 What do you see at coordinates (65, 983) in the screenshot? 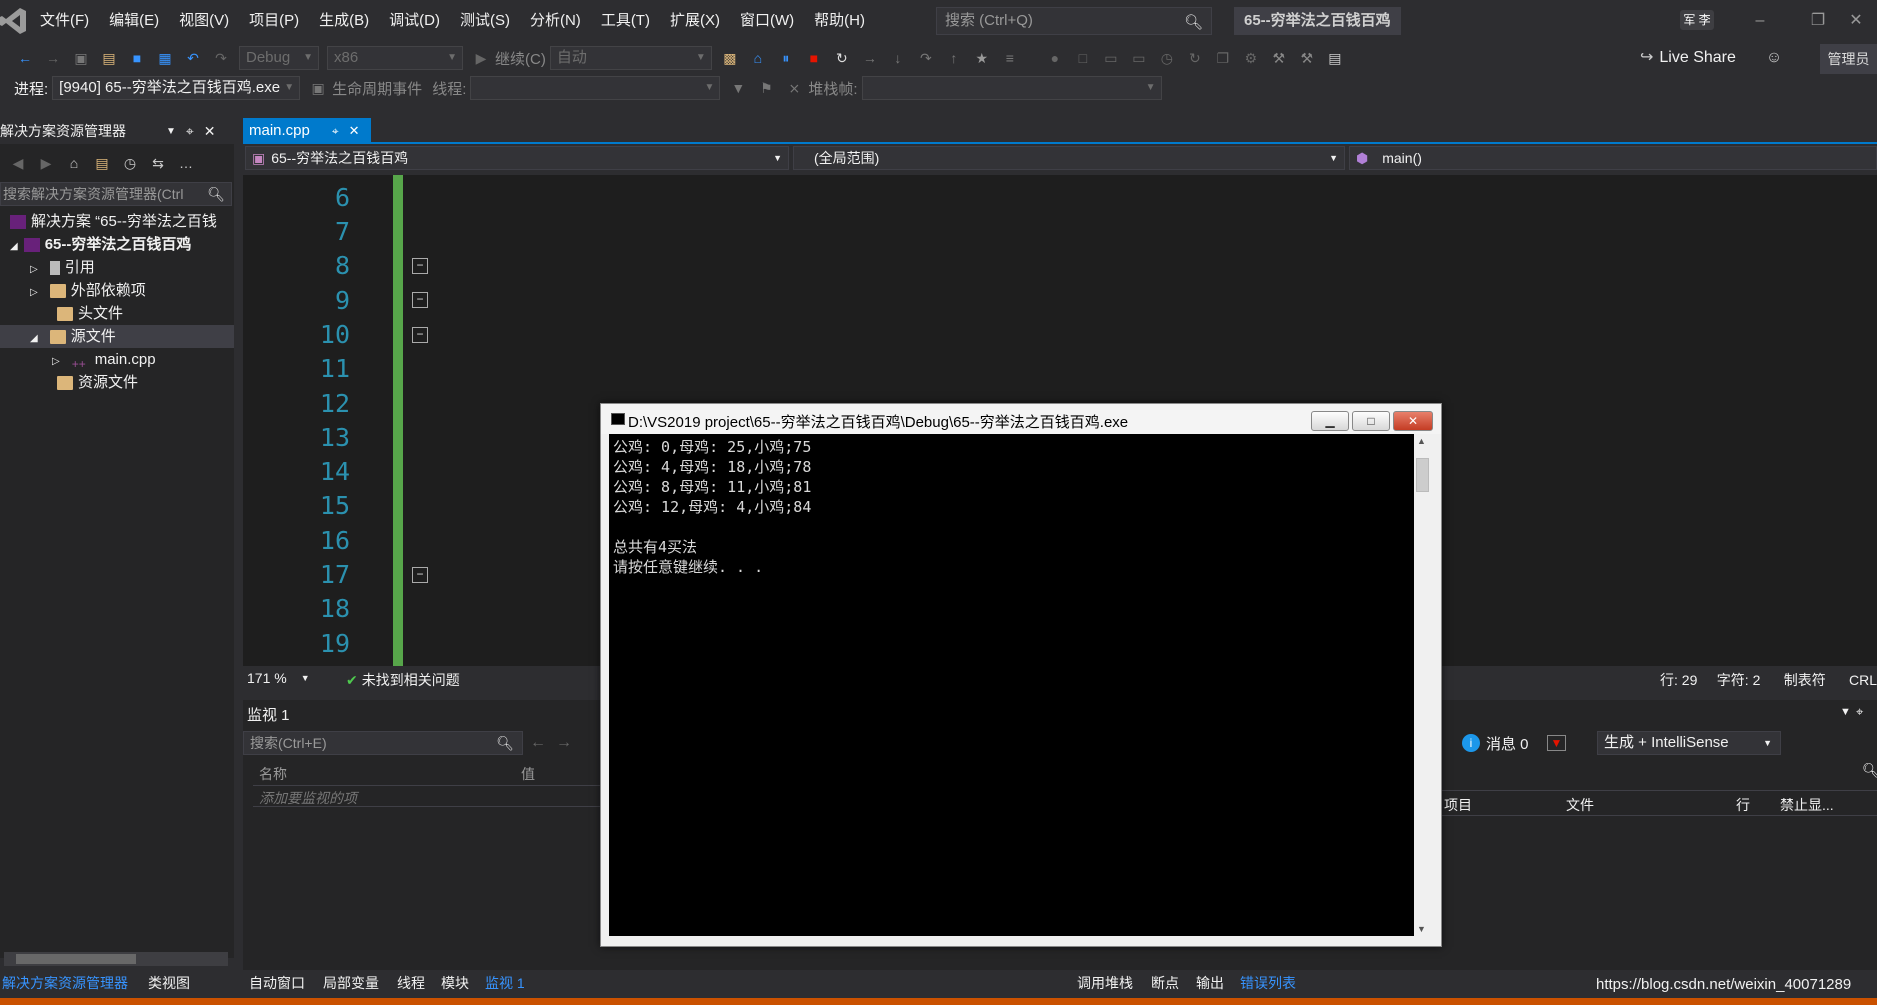
I see `tab-solution-explorer: 解决方案资源管理器` at bounding box center [65, 983].